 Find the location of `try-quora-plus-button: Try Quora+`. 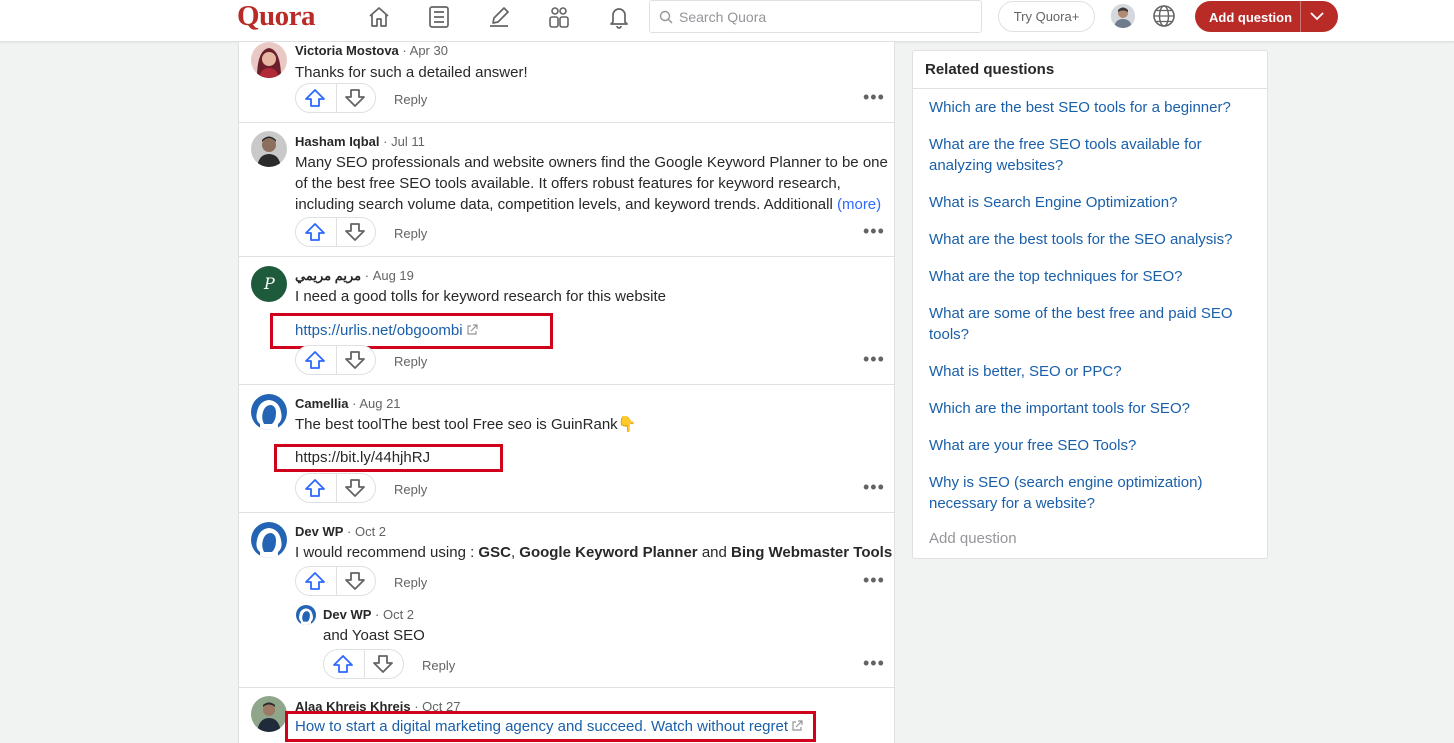

try-quora-plus-button: Try Quora+ is located at coordinates (1046, 16).